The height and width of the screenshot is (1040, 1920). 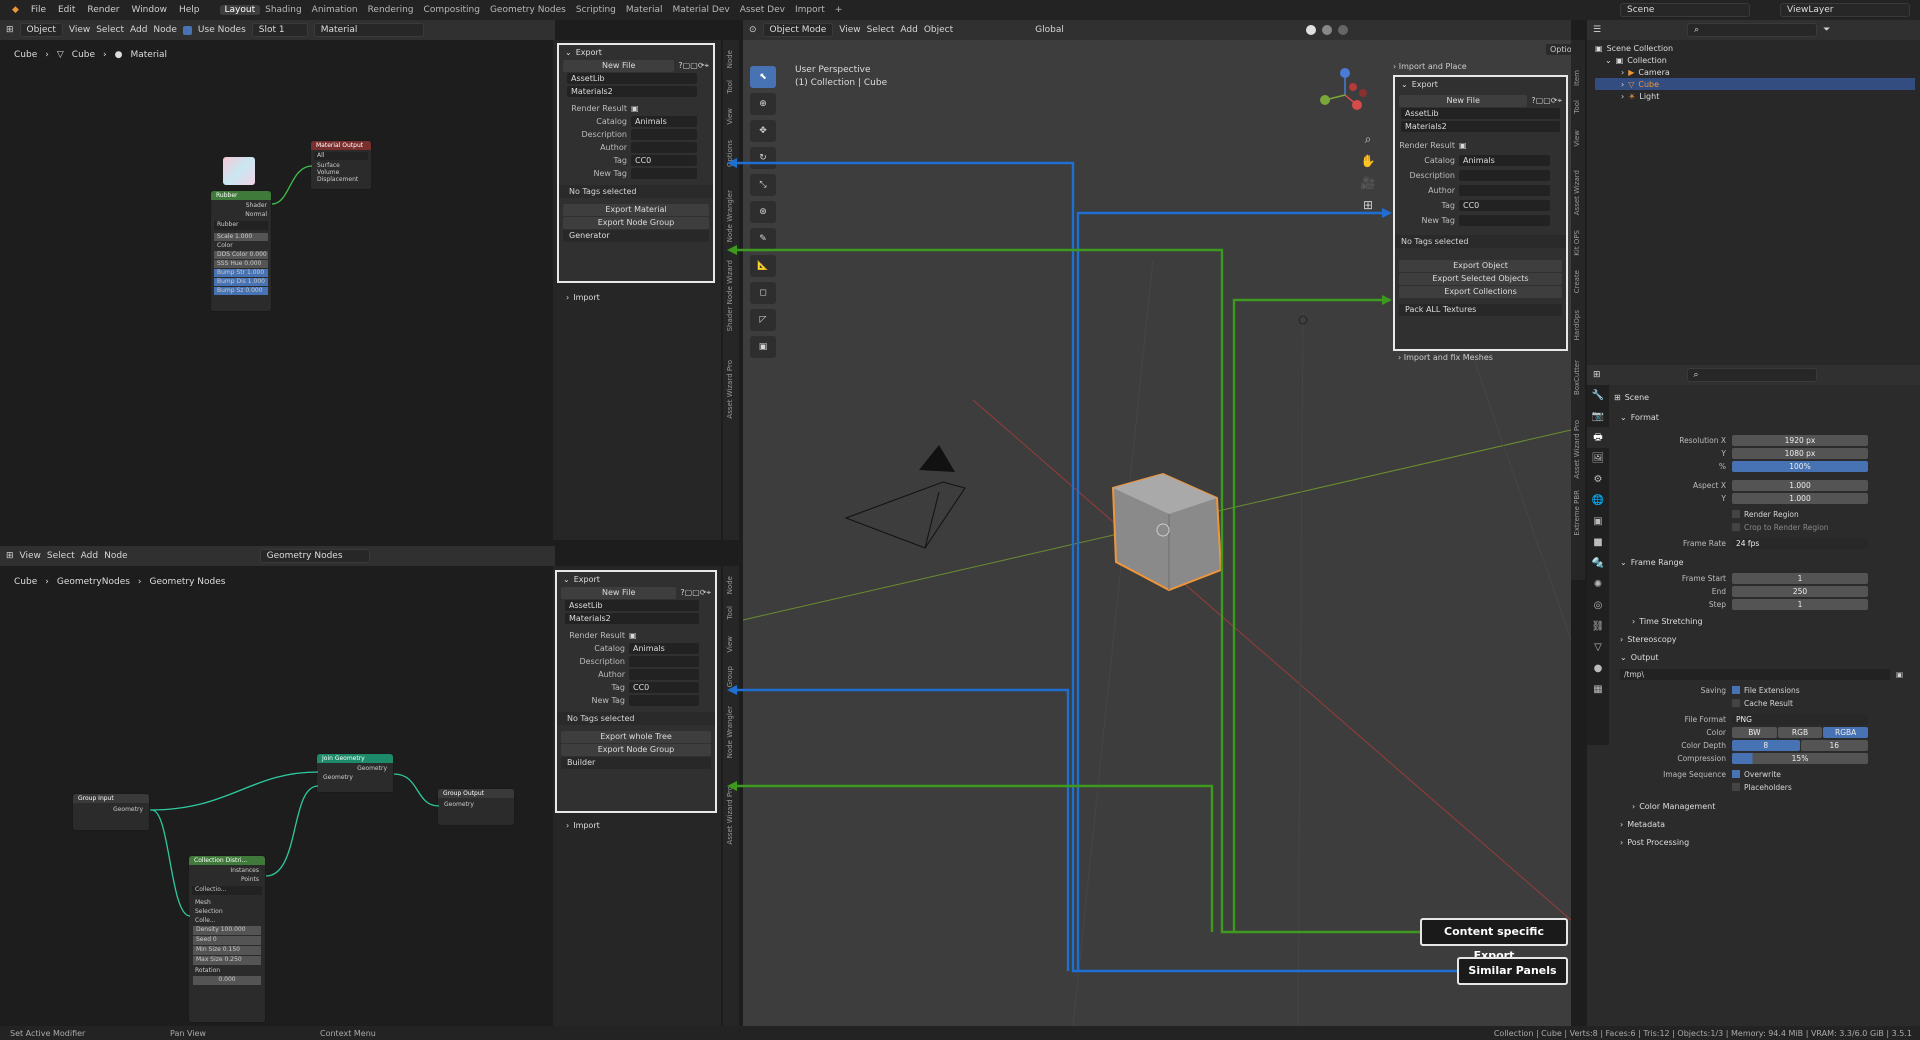 I want to click on content-export-callout: Content specific Export, so click(x=1494, y=940).